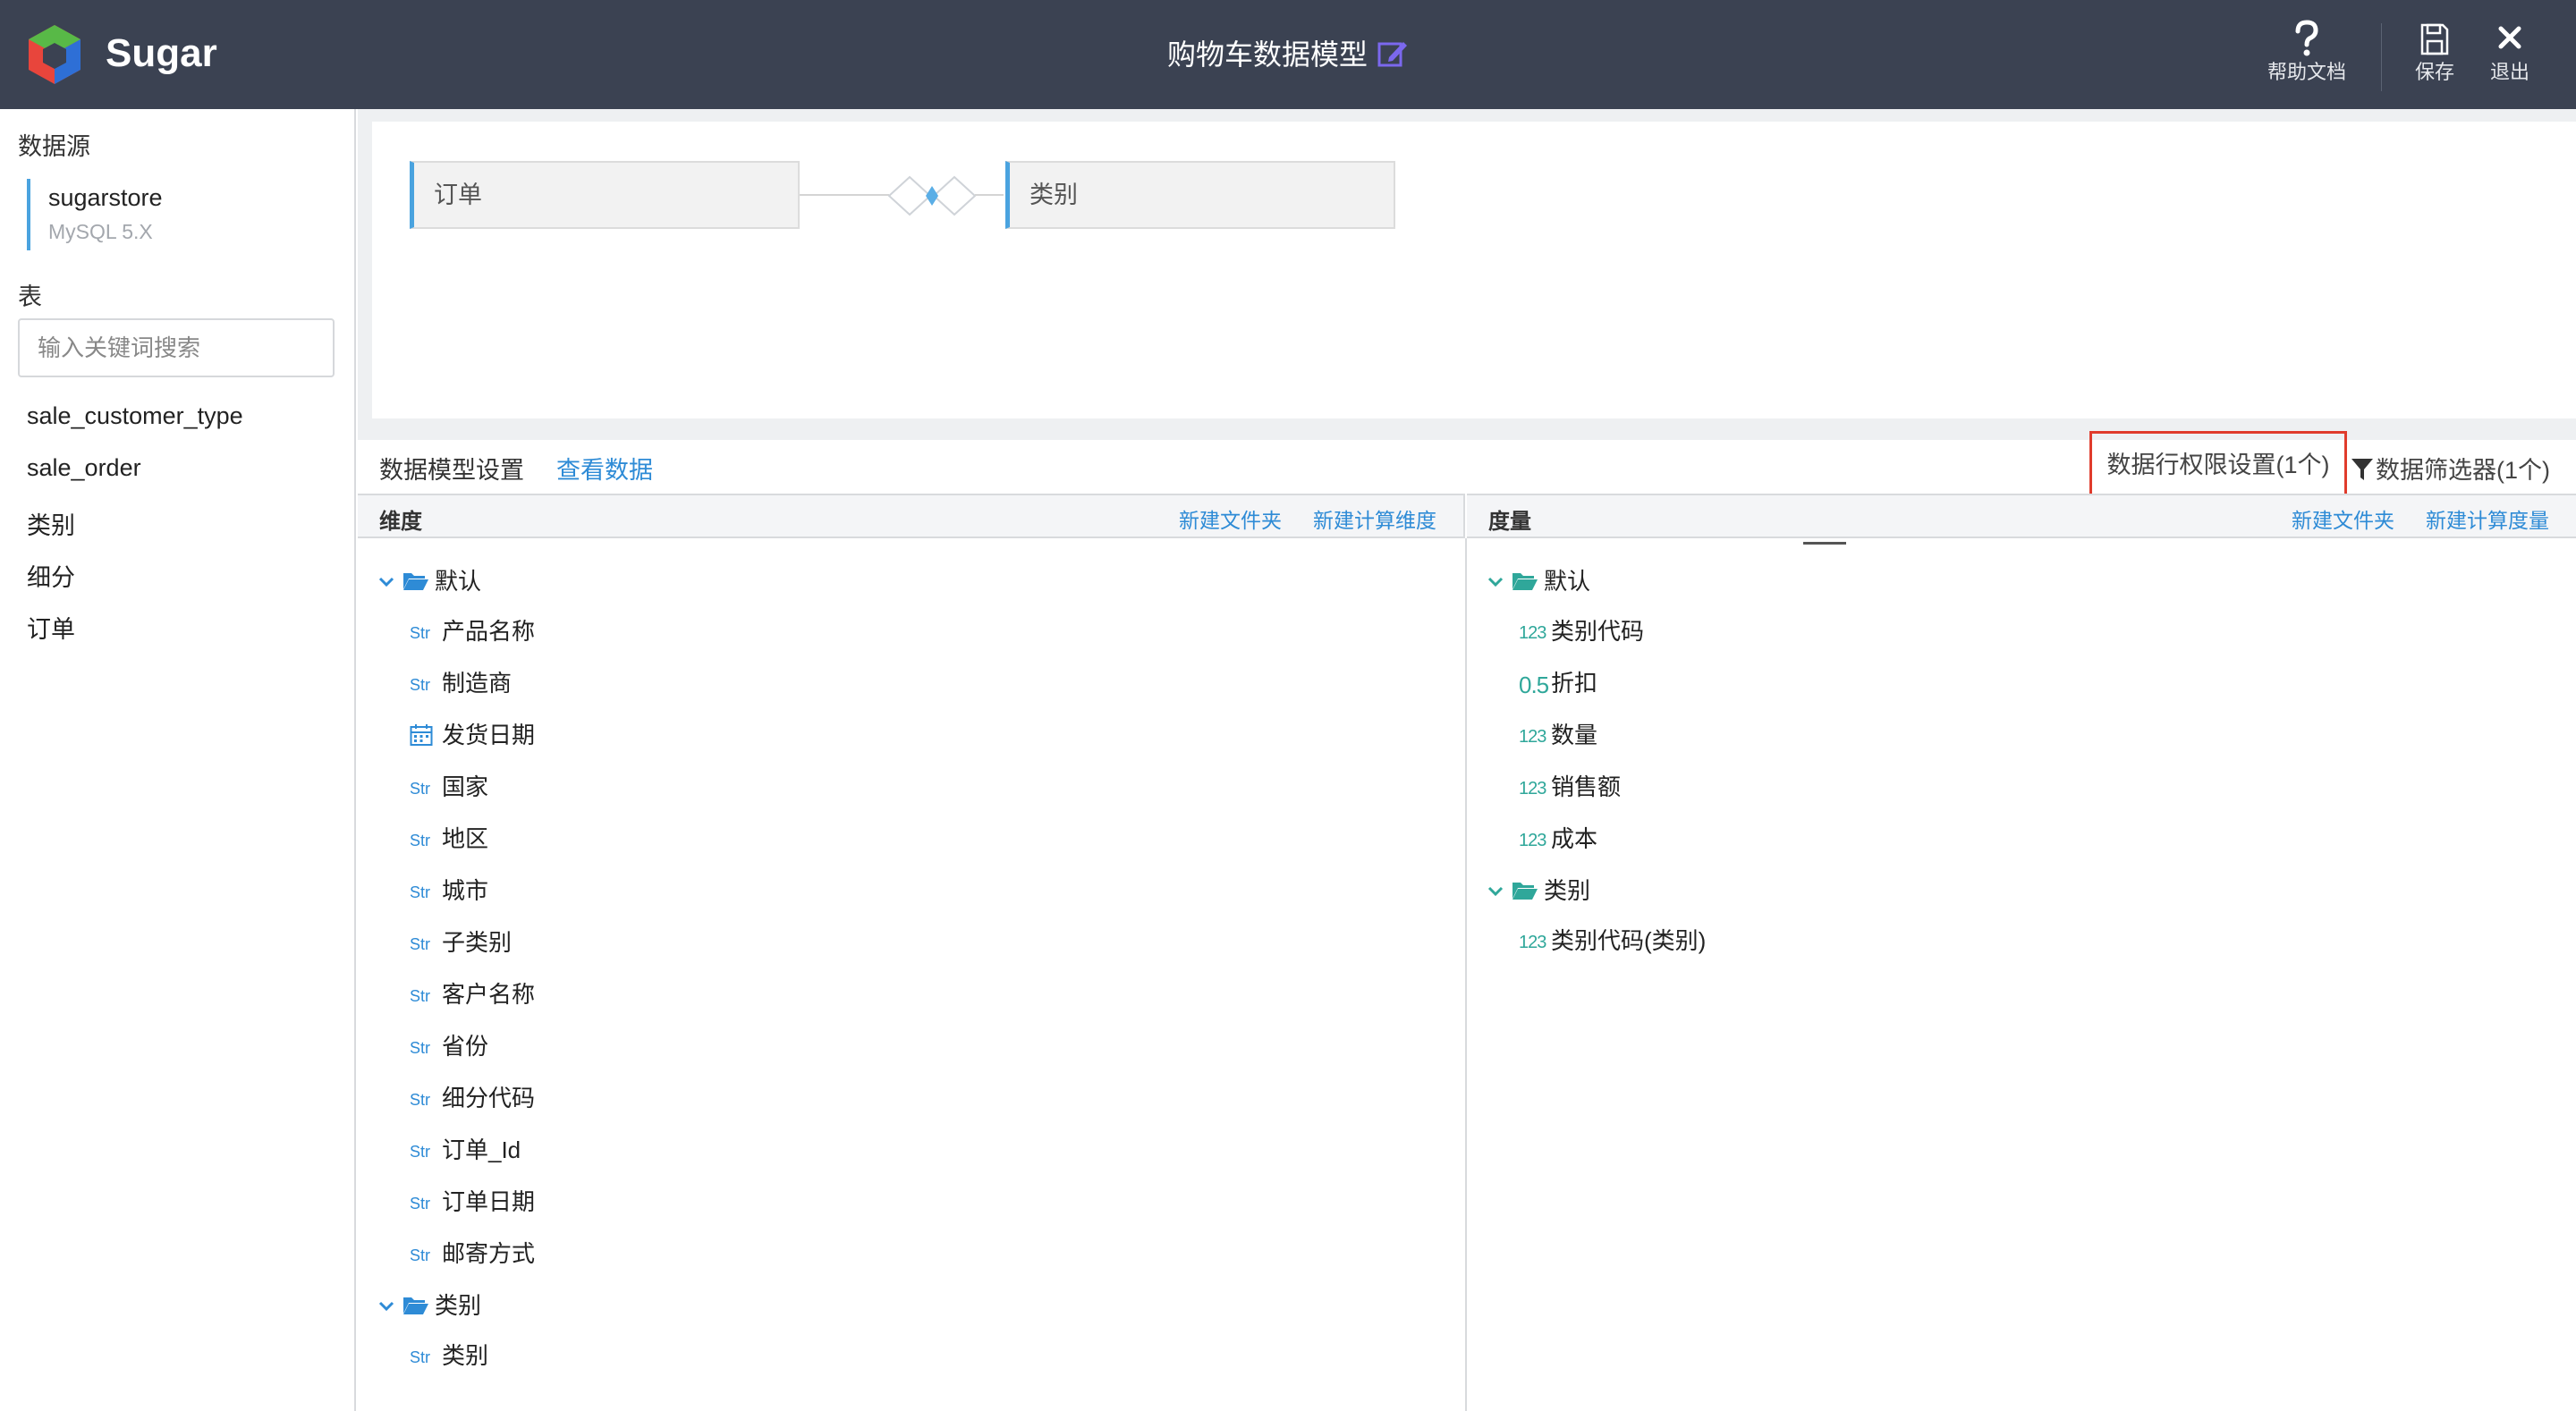  What do you see at coordinates (465, 891) in the screenshot?
I see `field-name: 城市` at bounding box center [465, 891].